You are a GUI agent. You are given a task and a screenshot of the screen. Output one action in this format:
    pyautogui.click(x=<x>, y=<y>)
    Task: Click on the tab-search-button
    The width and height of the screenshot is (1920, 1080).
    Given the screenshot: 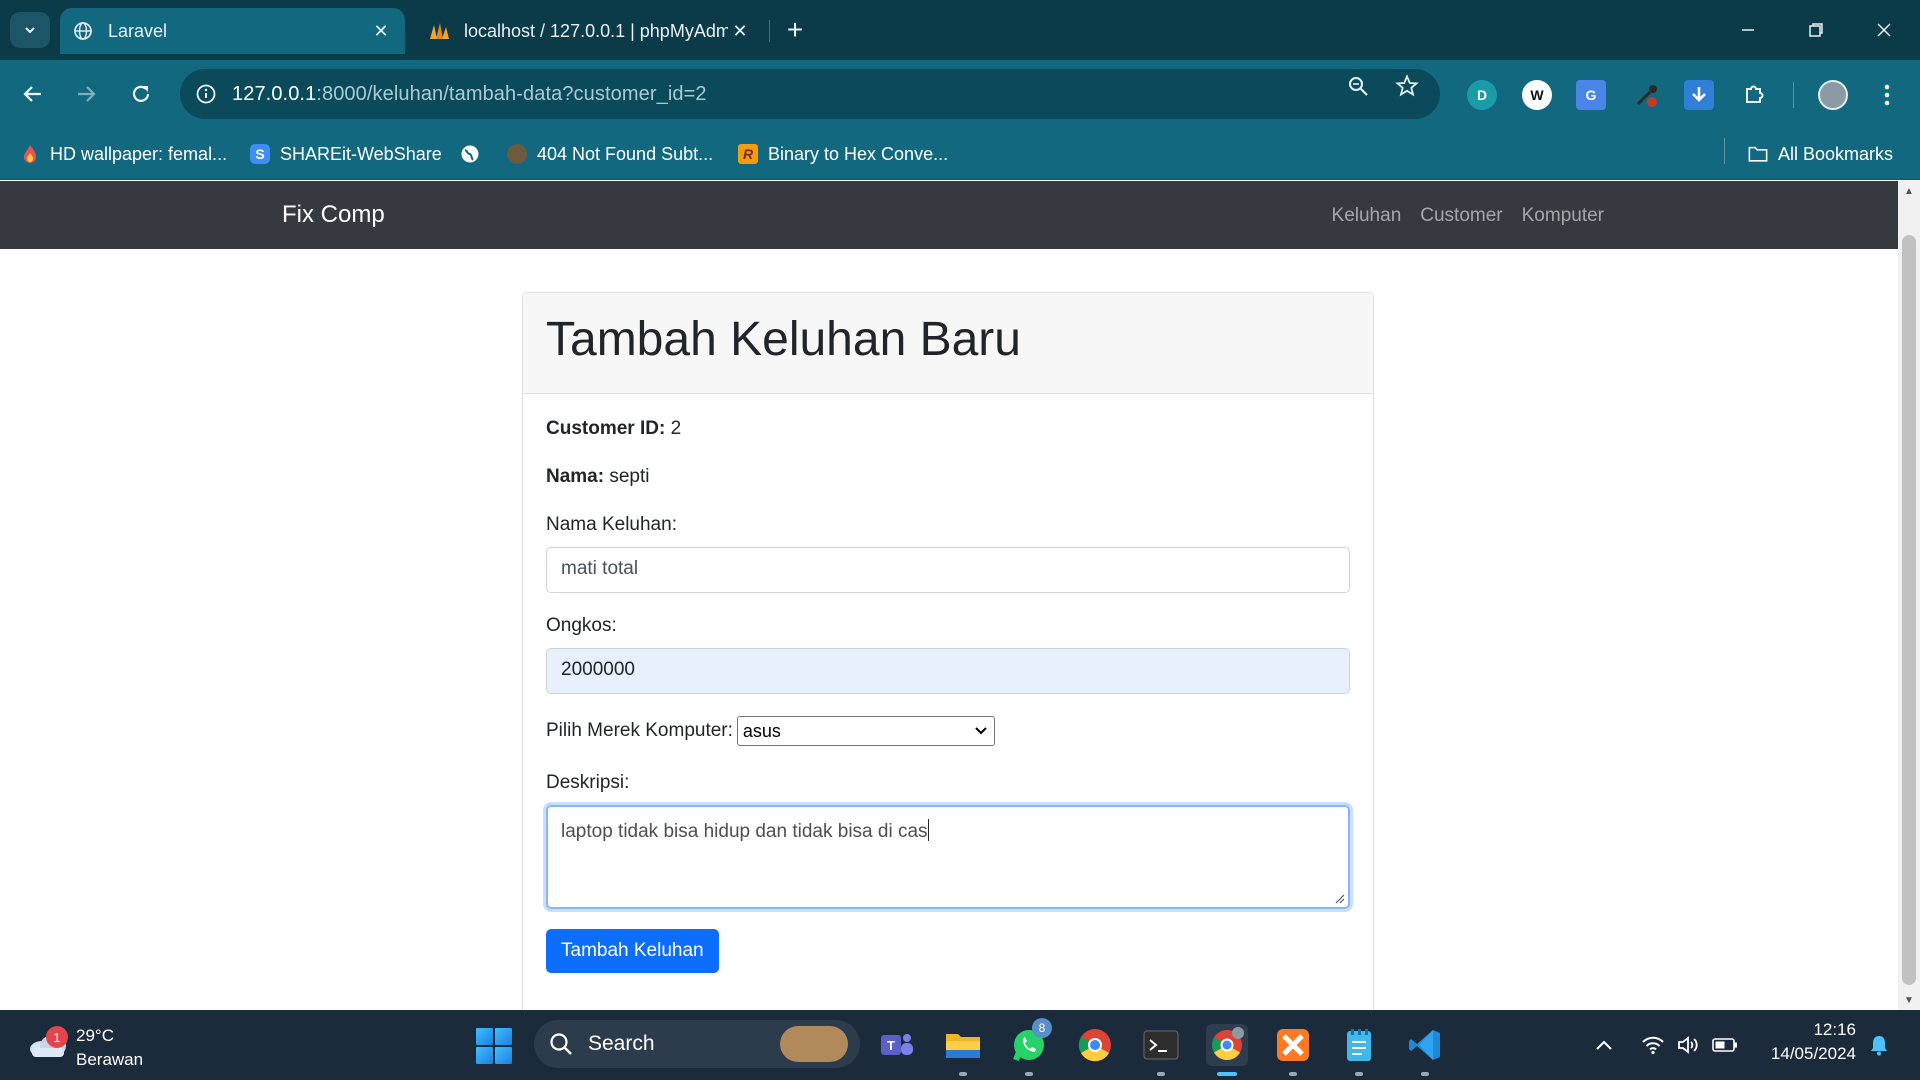 What is the action you would take?
    pyautogui.click(x=30, y=30)
    